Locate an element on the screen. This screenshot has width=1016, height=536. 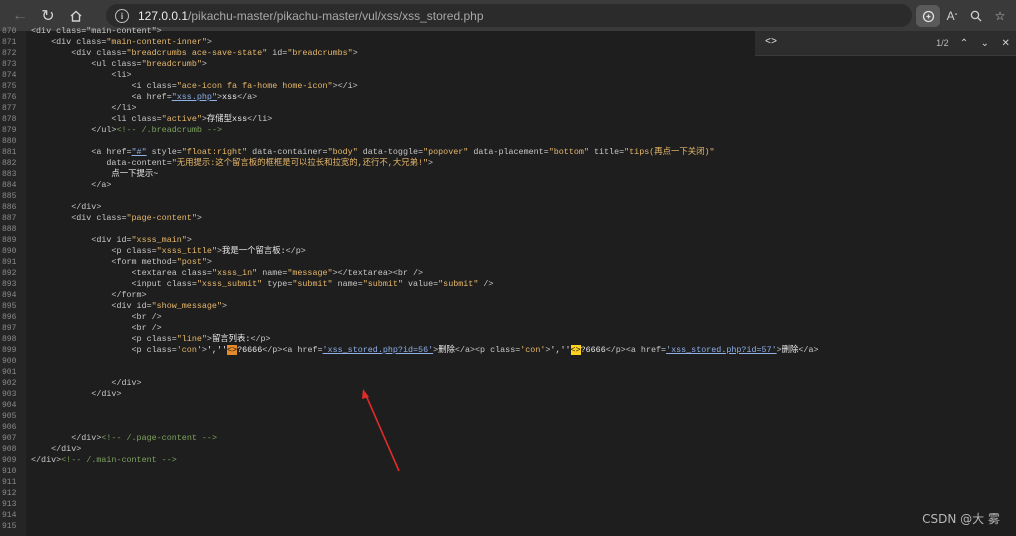
source-line: 886 </div> is located at coordinates (508, 207).